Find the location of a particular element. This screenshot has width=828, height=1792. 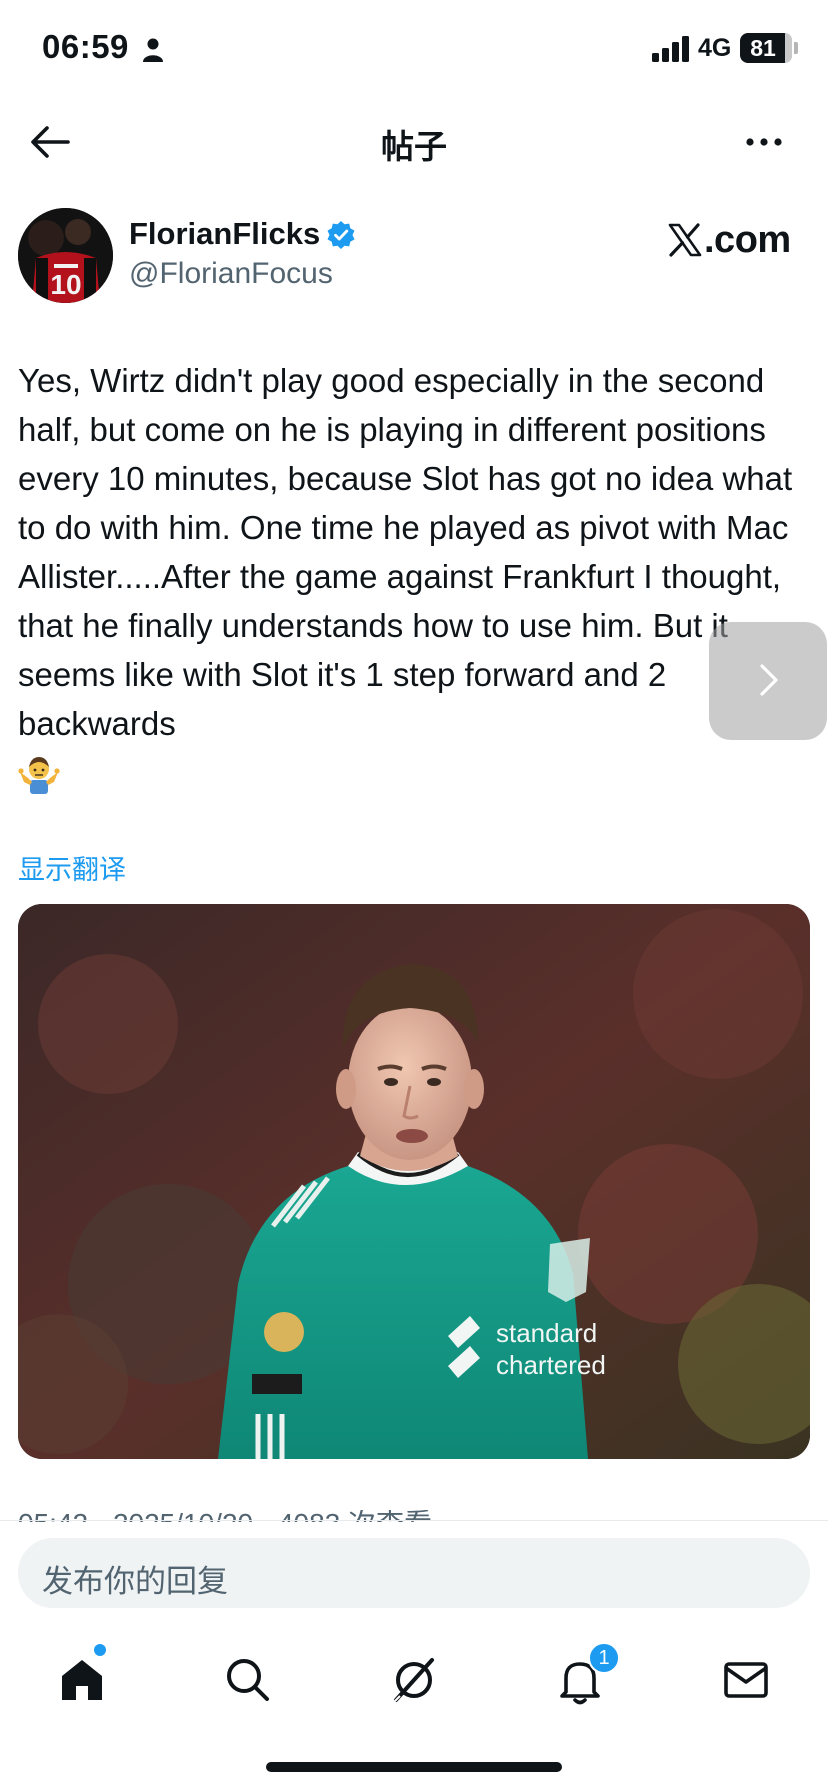

svg-text: standard is located at coordinates (546, 1333).